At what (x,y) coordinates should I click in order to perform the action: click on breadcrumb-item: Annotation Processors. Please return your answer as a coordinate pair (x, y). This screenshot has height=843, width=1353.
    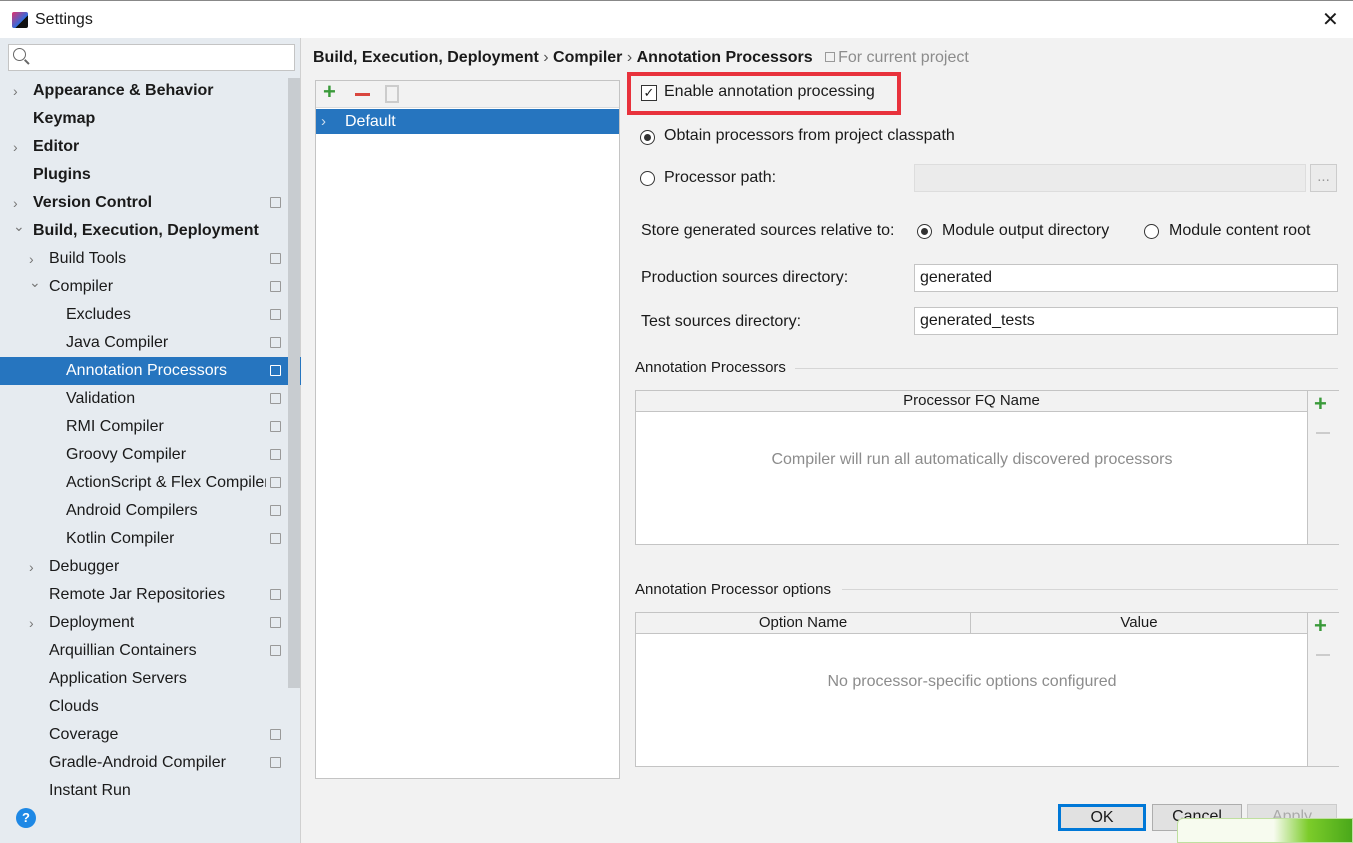
    Looking at the image, I should click on (724, 57).